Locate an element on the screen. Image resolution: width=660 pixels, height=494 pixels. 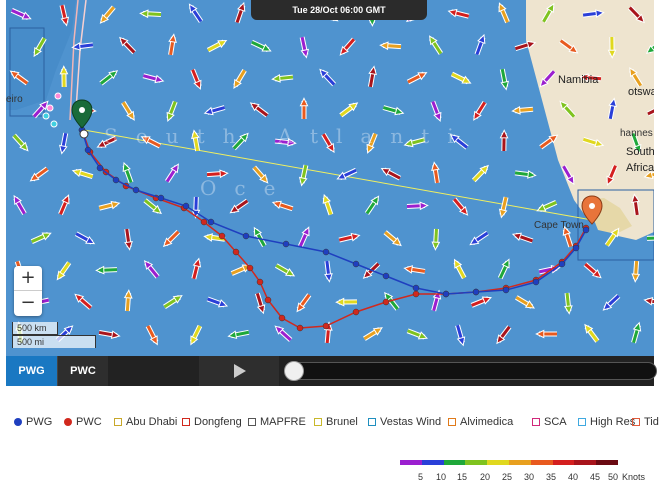
legend-label: Tid is located at coordinates (651, 422).